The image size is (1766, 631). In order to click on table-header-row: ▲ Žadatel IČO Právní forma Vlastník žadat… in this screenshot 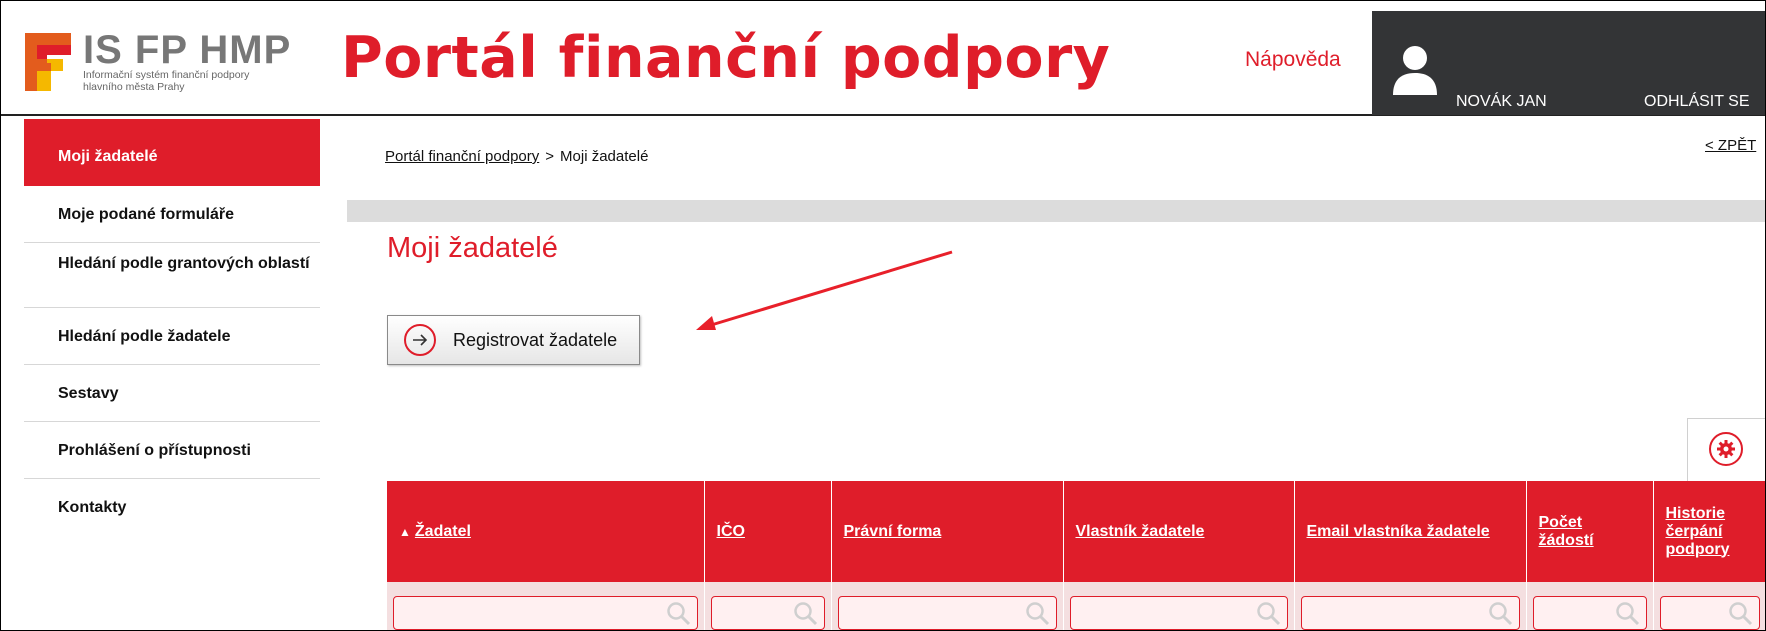, I will do `click(1076, 531)`.